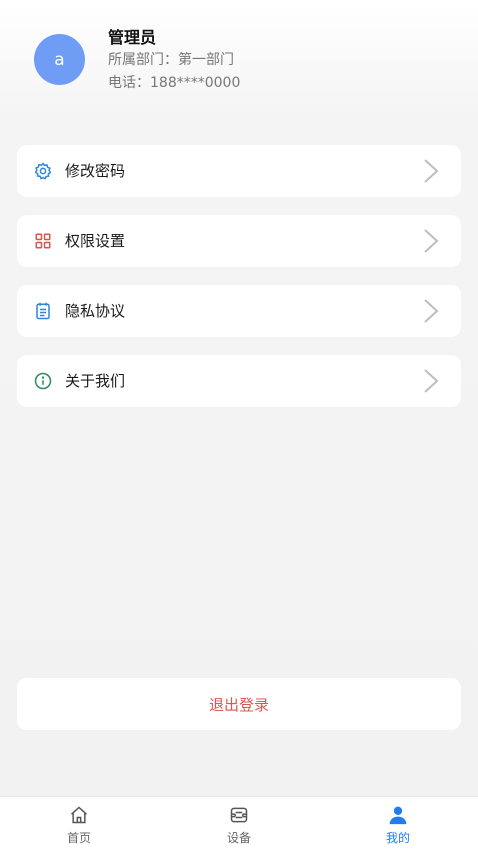 The width and height of the screenshot is (478, 850). Describe the element at coordinates (43, 311) in the screenshot. I see `notepad-icon` at that location.